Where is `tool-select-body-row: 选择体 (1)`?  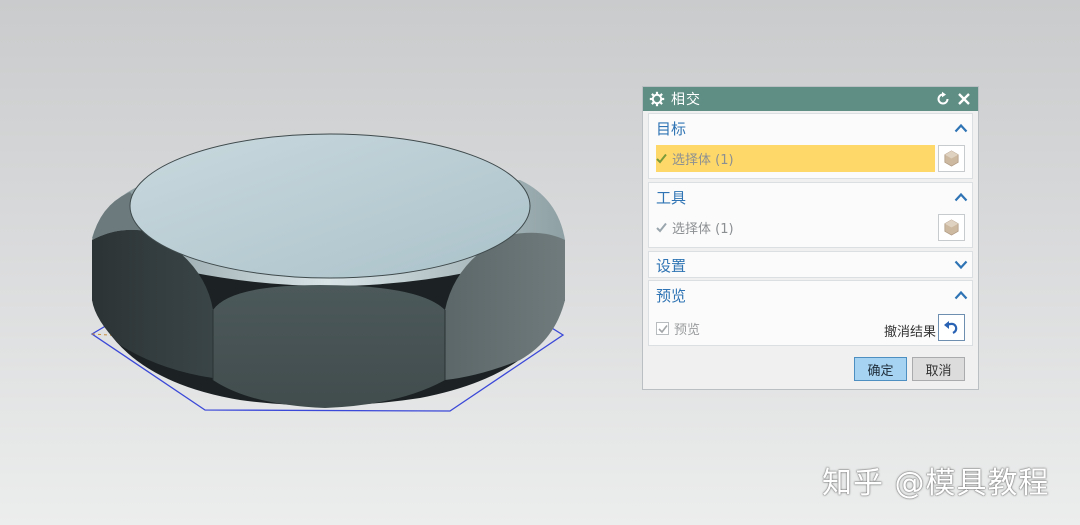
tool-select-body-row: 选择体 (1) is located at coordinates (695, 227).